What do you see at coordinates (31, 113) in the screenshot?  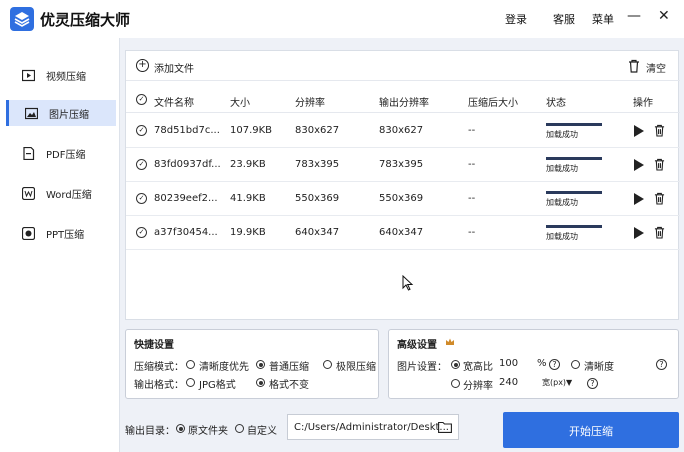 I see `image-icon` at bounding box center [31, 113].